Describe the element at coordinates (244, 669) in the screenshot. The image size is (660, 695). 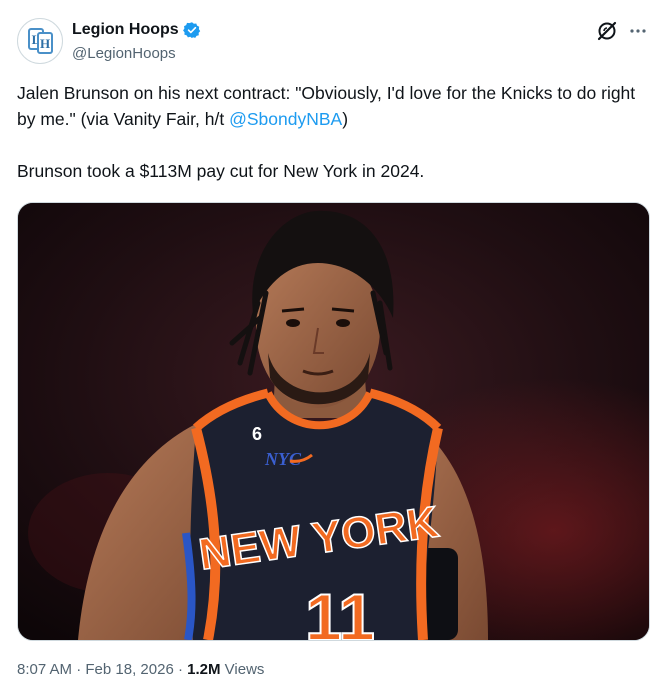
I see `views-label: Views` at that location.